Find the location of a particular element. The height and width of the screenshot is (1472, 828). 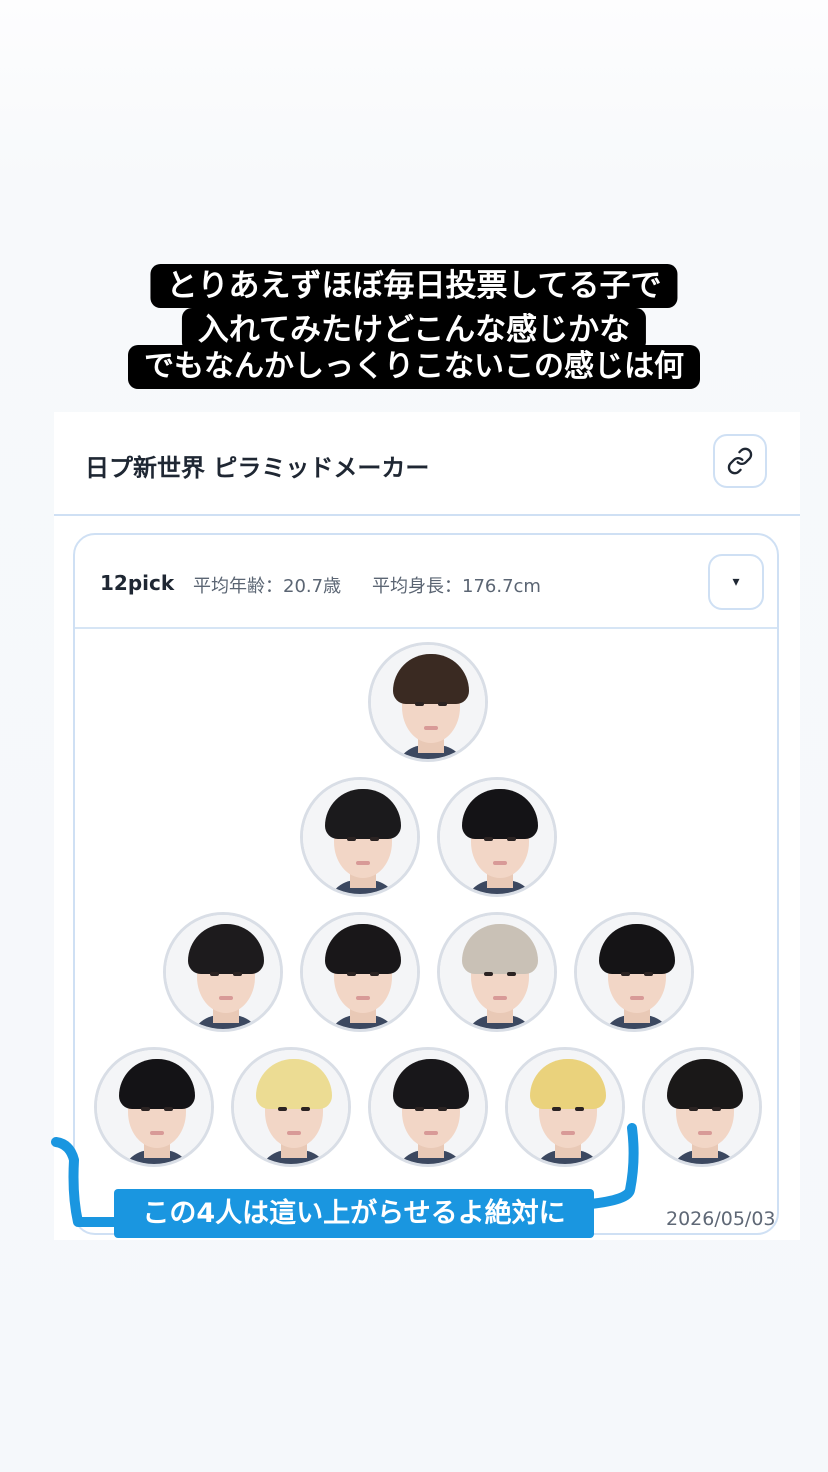

annotation-note: この4人は這い上がらせるよ絶対に is located at coordinates (354, 1213).